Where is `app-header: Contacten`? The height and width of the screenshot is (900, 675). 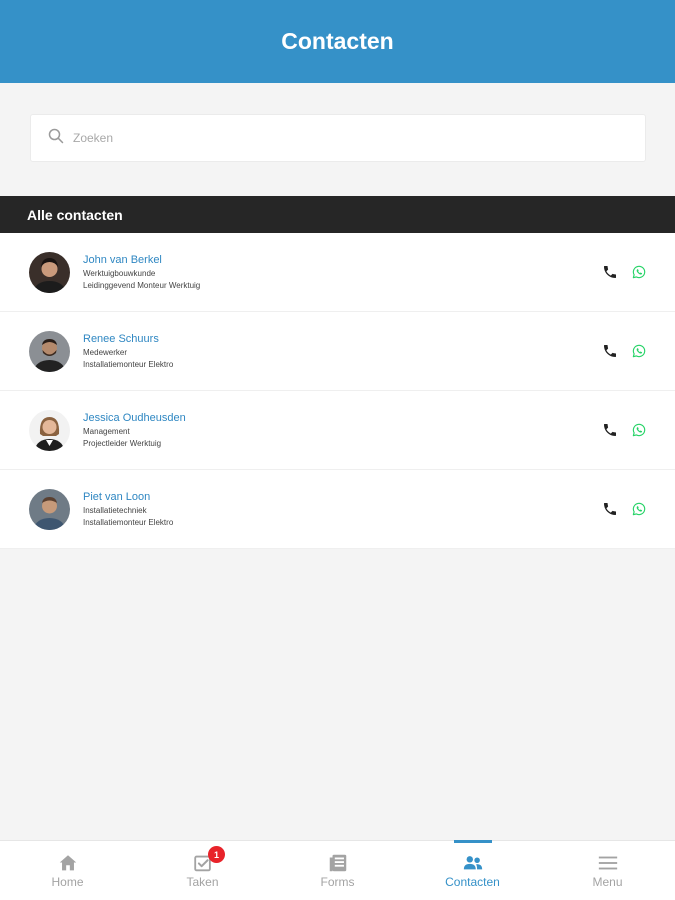
app-header: Contacten is located at coordinates (337, 41).